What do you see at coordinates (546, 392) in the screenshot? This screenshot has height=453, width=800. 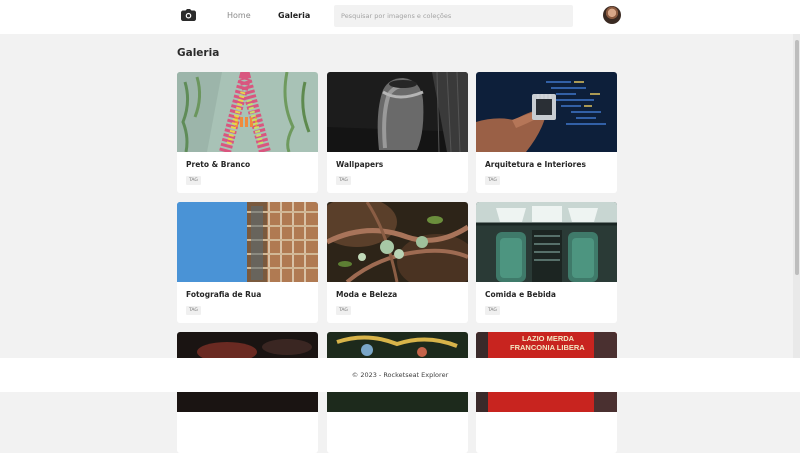 I see `gallery-card: LAZIO MERDA FRANCONIA LIBERA` at bounding box center [546, 392].